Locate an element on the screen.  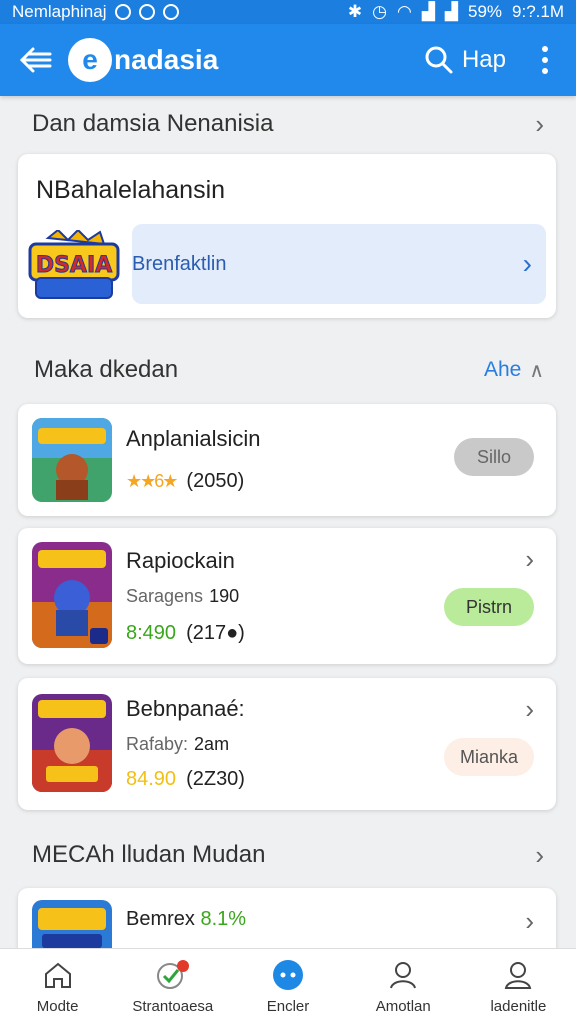
app-card: Anplanialsicin ★★6★ (2050) Sillo is located at coordinates (287, 460).